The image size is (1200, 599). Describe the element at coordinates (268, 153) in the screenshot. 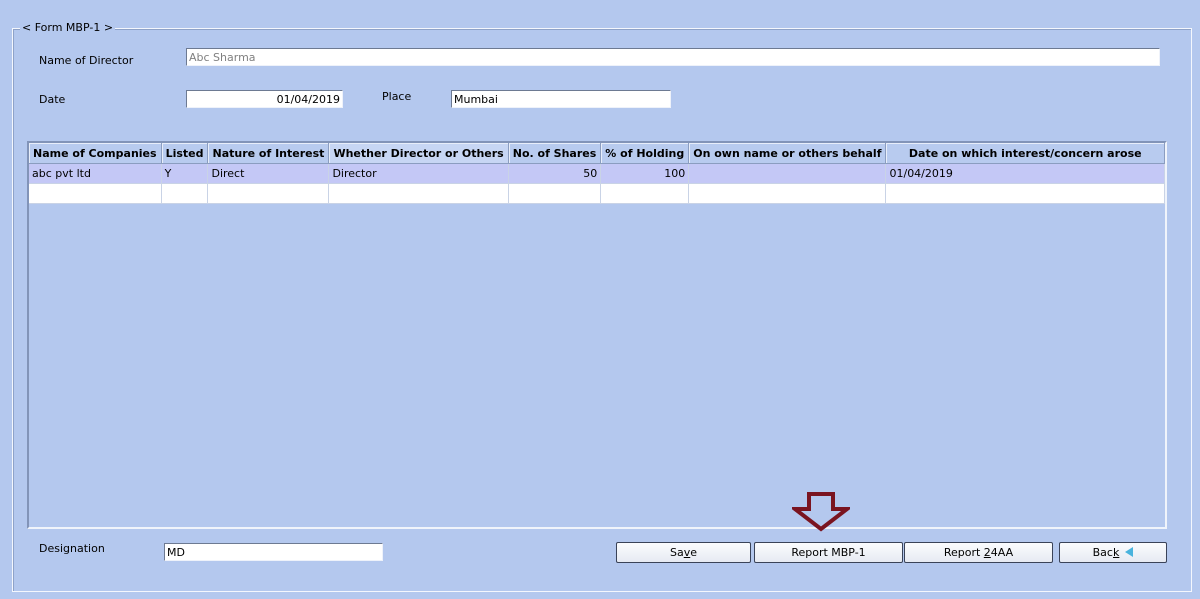

I see `column-header-nature: Nature of Interest` at that location.